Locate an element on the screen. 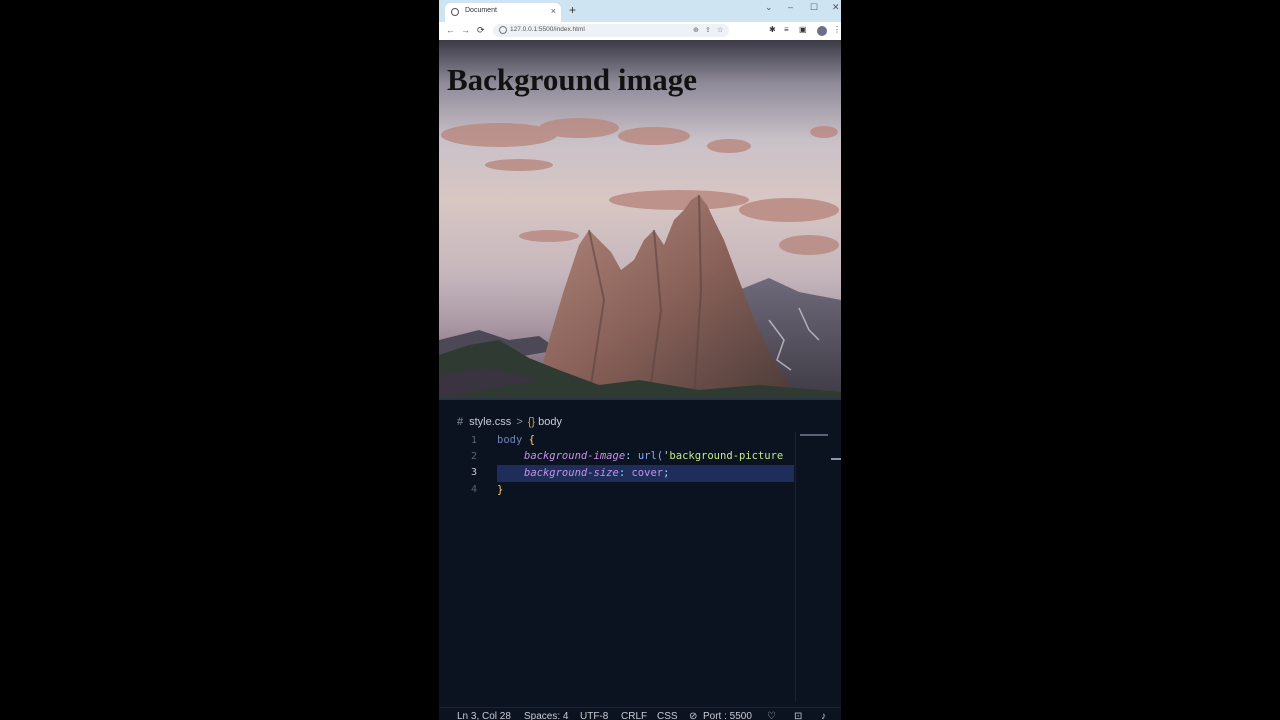  browser-tab-strip: Document × + ⌄ – ☐ ✕ is located at coordinates (640, 11).